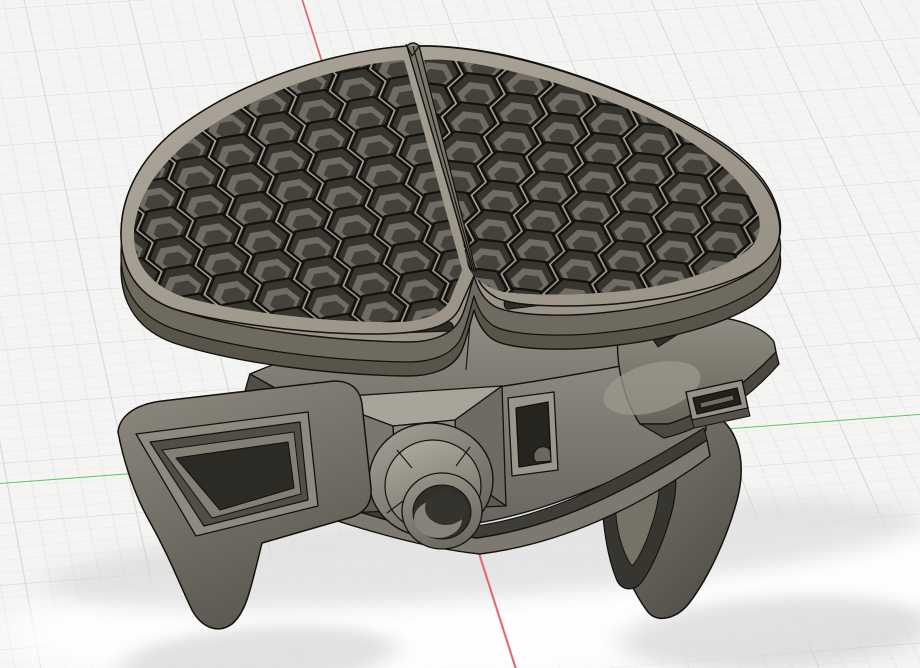 The image size is (920, 668). What do you see at coordinates (533, 434) in the screenshot?
I see `front-port` at bounding box center [533, 434].